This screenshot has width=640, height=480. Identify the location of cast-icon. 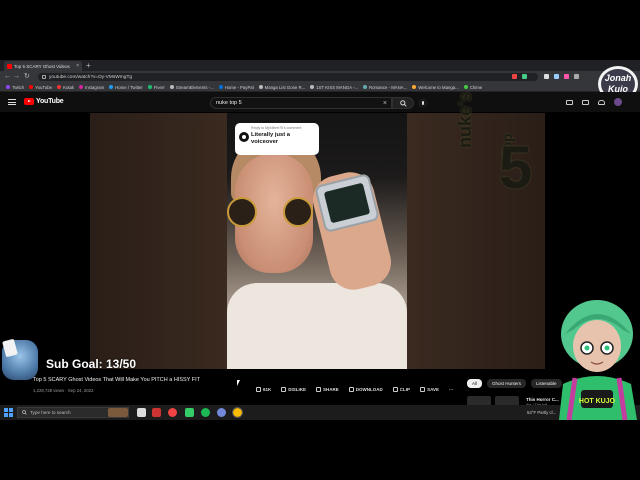
(569, 102).